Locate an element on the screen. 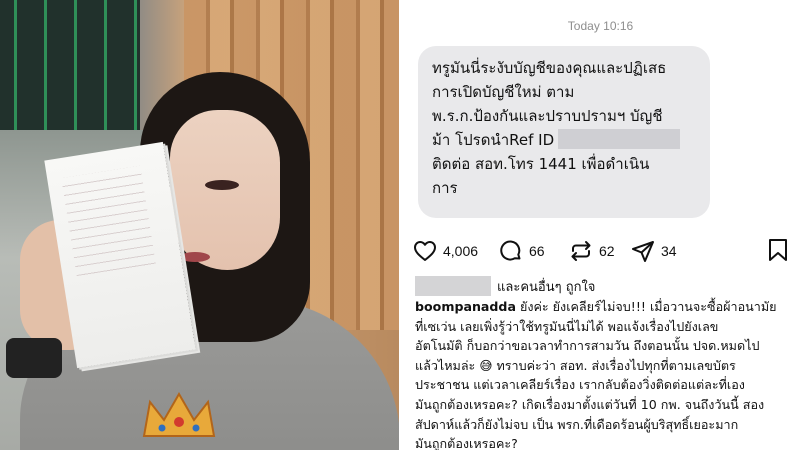 Image resolution: width=800 pixels, height=450 pixels. message-line: การเปิดบัญชีใหม่ ตาม is located at coordinates (503, 92).